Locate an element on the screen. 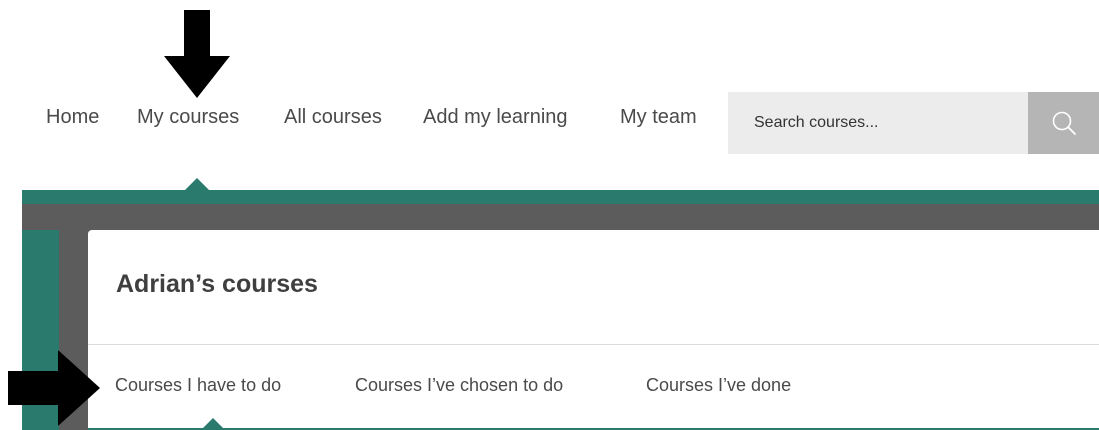  search-icon is located at coordinates (1064, 123).